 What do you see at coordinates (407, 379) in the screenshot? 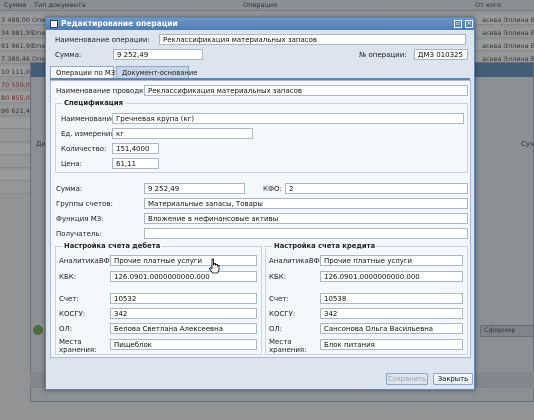
I see `save-button: Сохранить` at bounding box center [407, 379].